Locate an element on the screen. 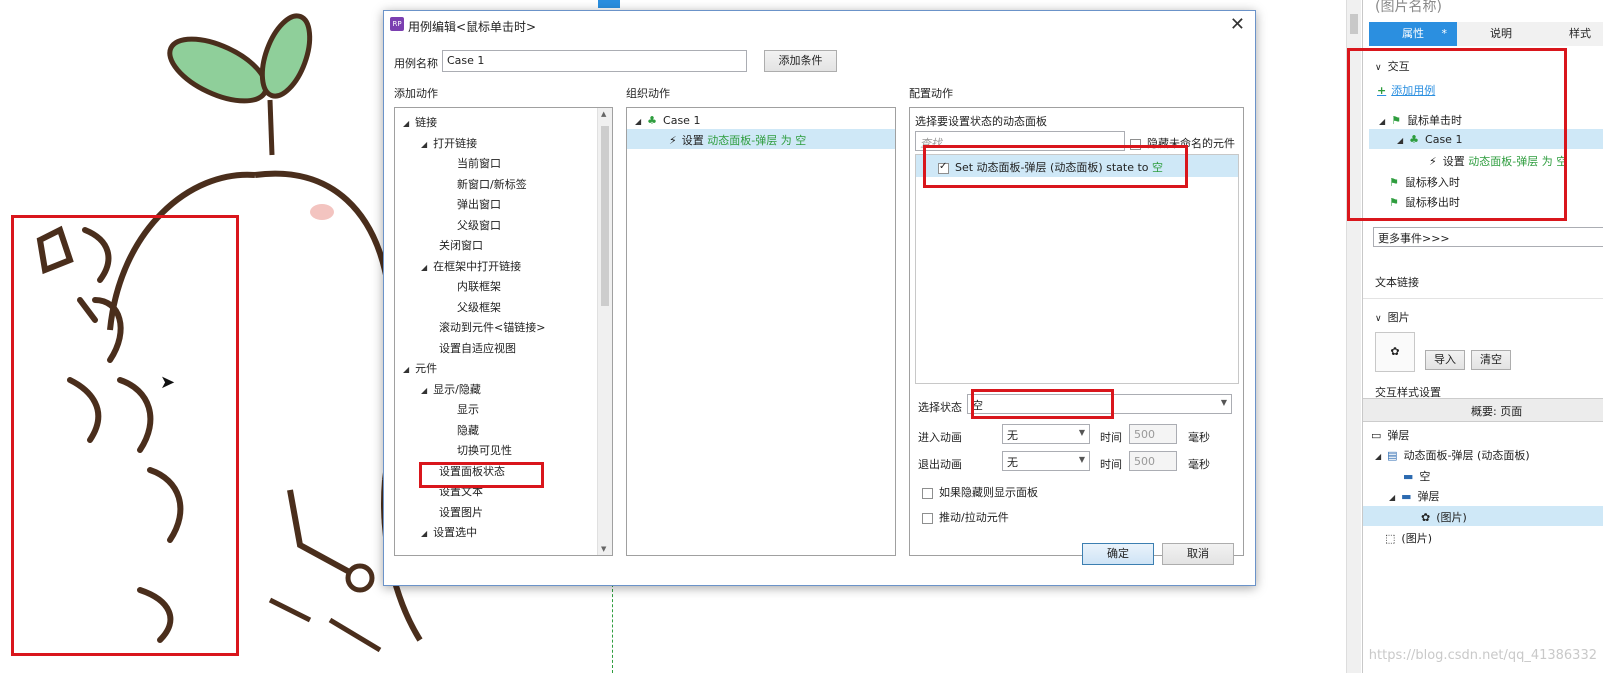 The image size is (1603, 673). case-name-input: Case 1 is located at coordinates (594, 61).